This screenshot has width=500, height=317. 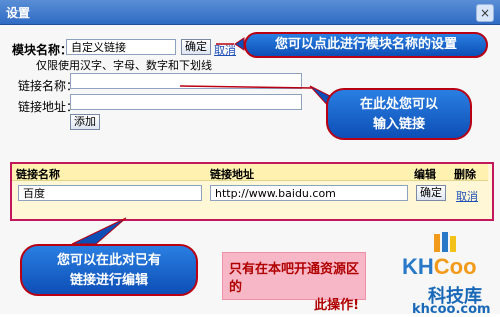 What do you see at coordinates (109, 270) in the screenshot?
I see `edit-callout: 您可以在此对已有 链接进行编辑` at bounding box center [109, 270].